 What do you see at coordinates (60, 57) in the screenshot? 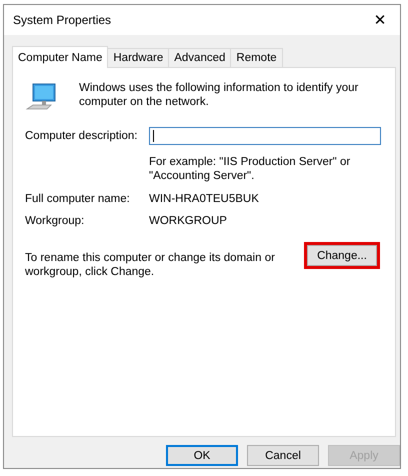
I see `tab: Computer Name` at bounding box center [60, 57].